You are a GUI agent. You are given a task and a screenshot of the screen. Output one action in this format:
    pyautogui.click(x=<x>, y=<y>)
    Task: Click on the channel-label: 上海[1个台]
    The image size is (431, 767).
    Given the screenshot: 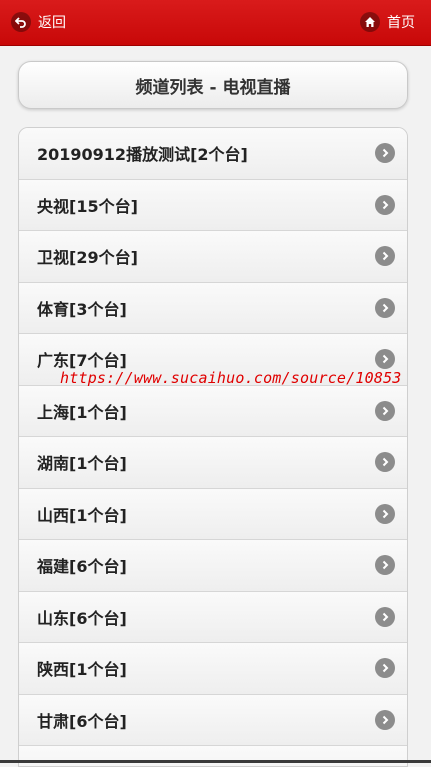 What is the action you would take?
    pyautogui.click(x=82, y=412)
    